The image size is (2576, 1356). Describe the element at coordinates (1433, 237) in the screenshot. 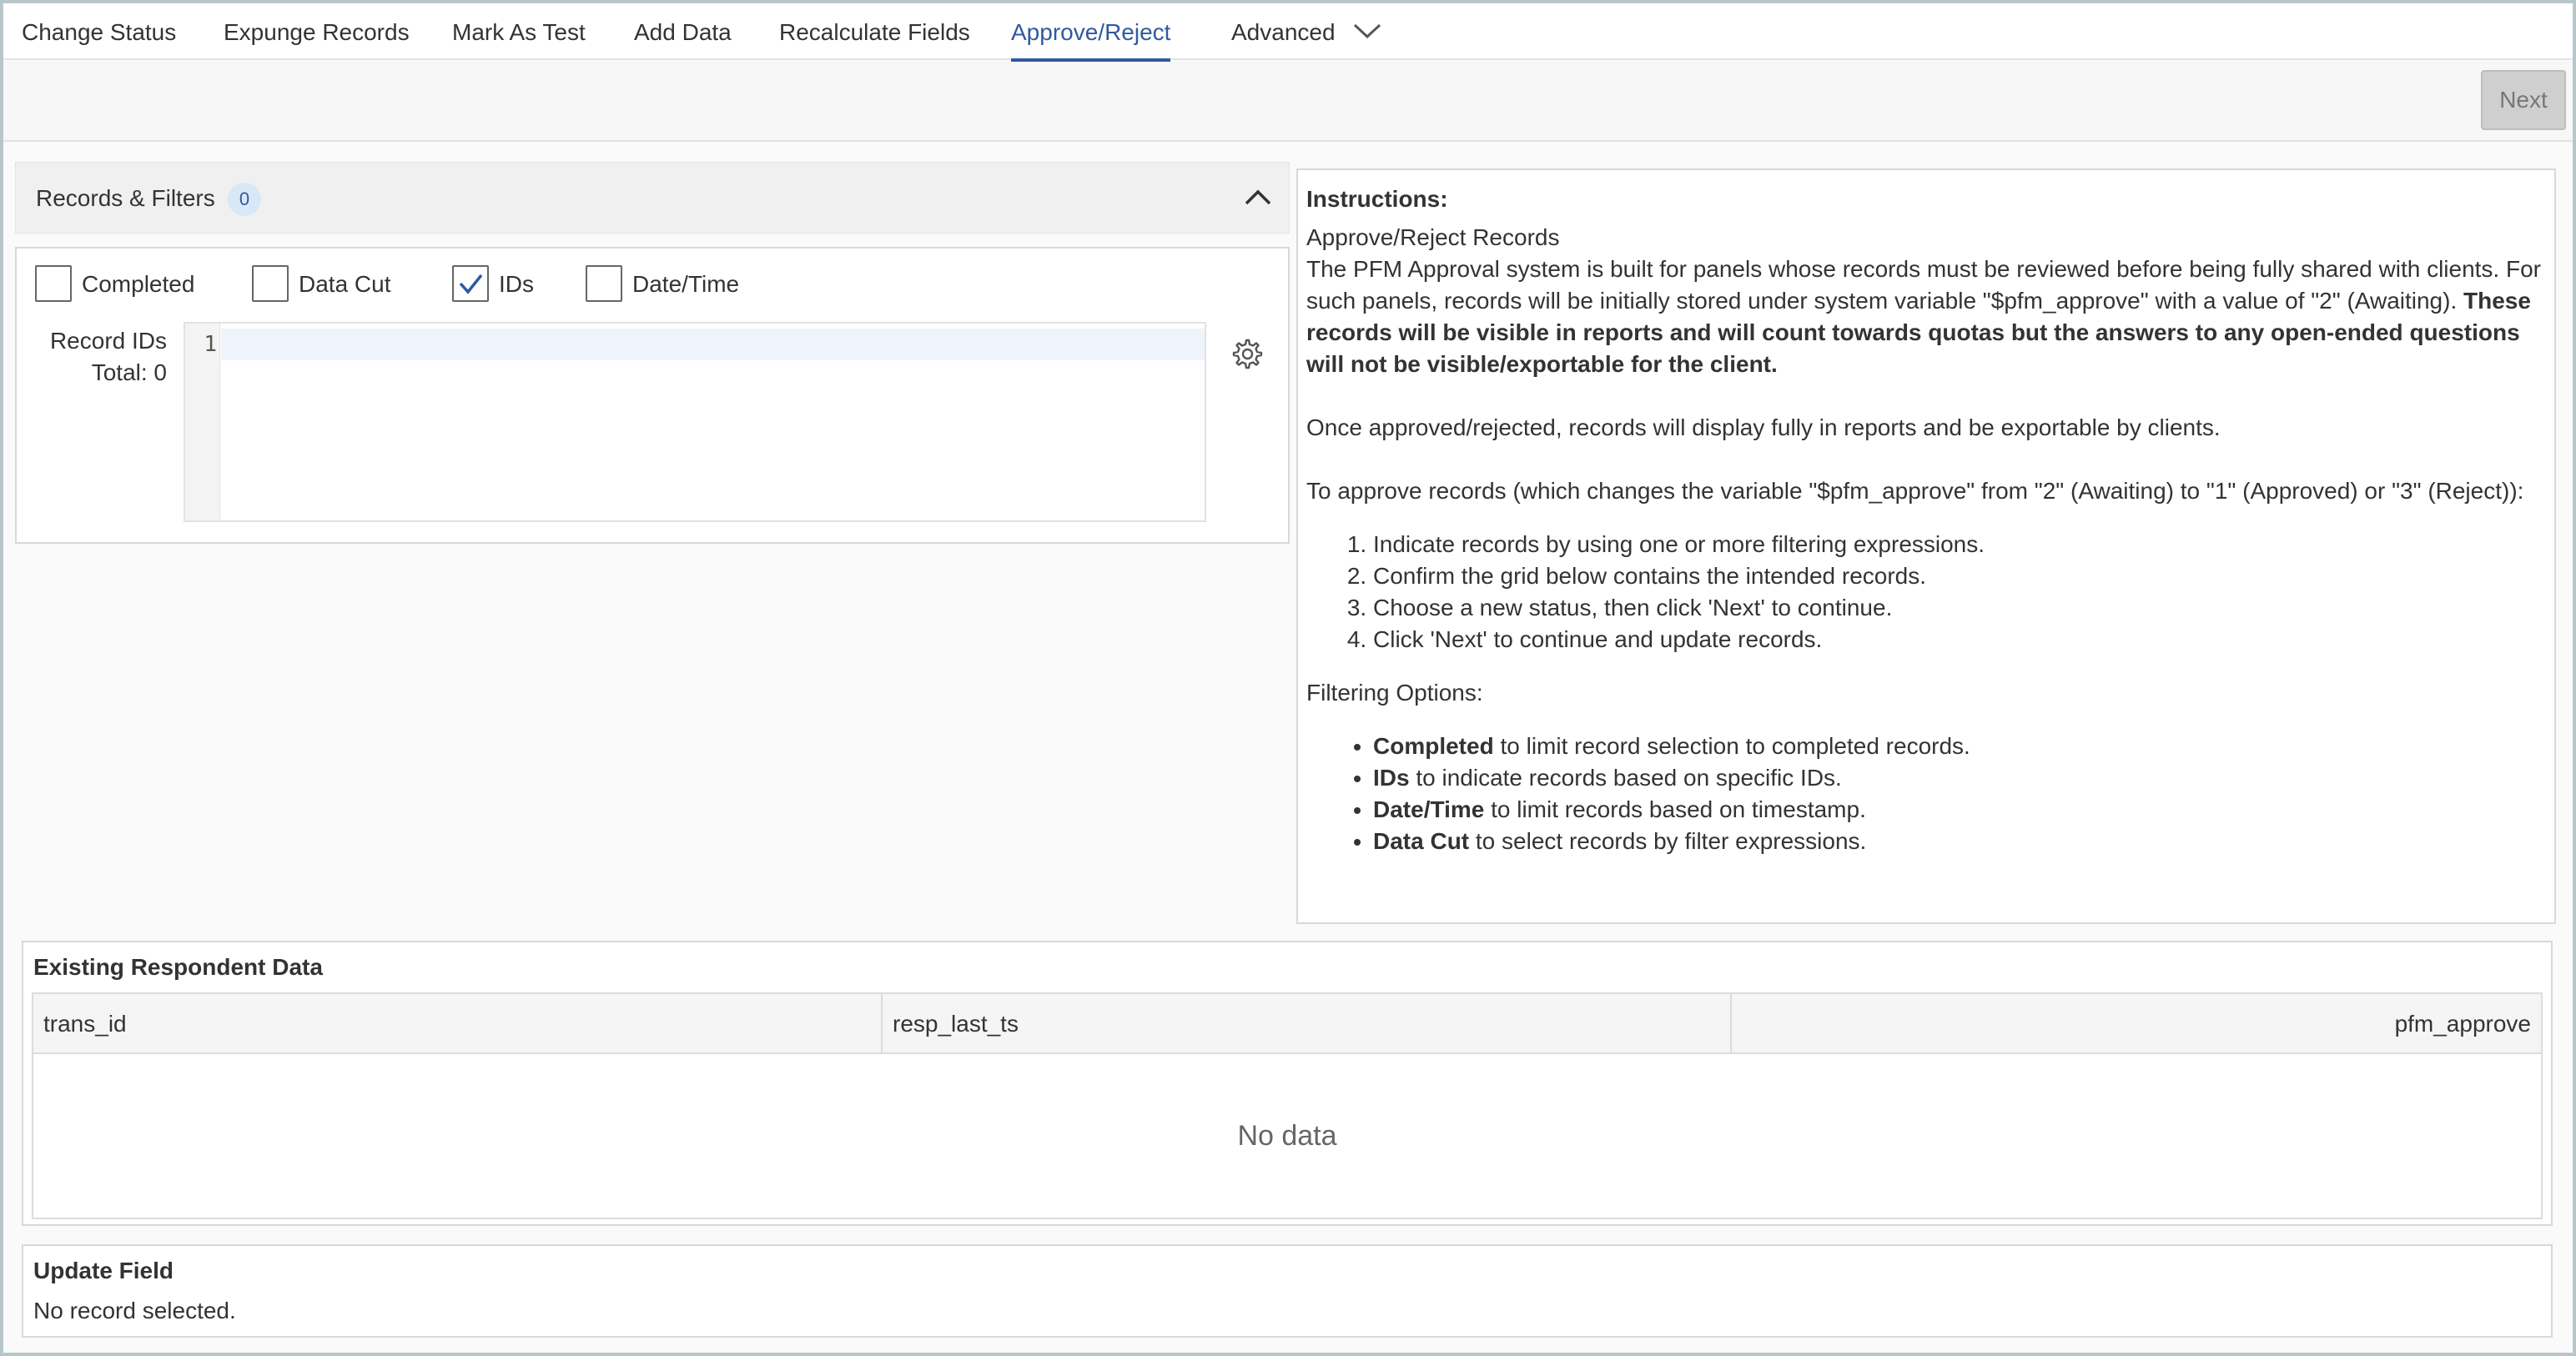

I see `instructions-subtitle: Approve/Reject Records` at that location.